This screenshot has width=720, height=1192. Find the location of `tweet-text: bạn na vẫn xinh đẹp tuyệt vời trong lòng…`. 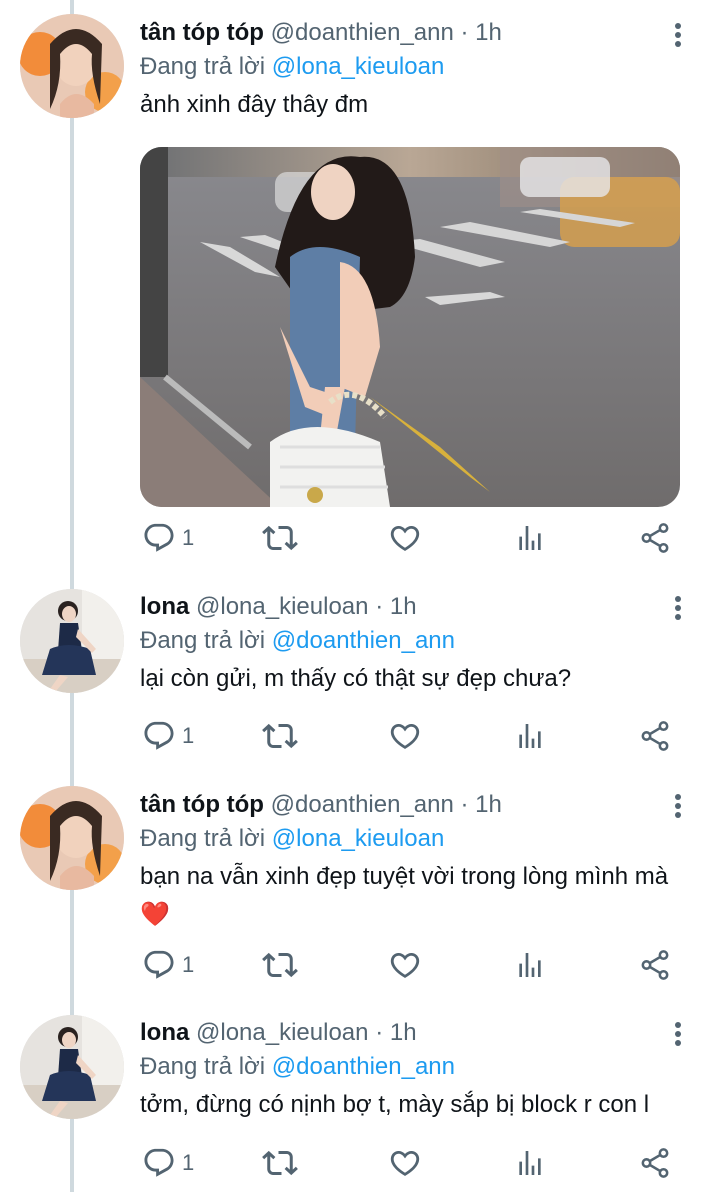

tweet-text: bạn na vẫn xinh đẹp tuyệt vời trong lòng… is located at coordinates (404, 876).